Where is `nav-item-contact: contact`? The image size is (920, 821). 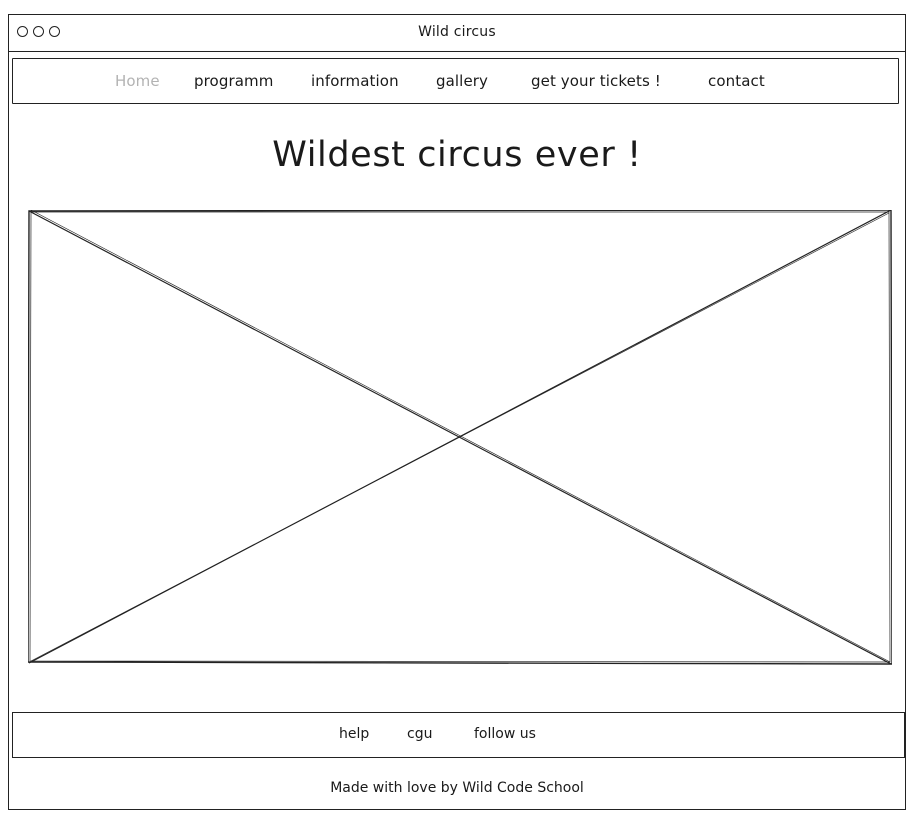 nav-item-contact: contact is located at coordinates (736, 81).